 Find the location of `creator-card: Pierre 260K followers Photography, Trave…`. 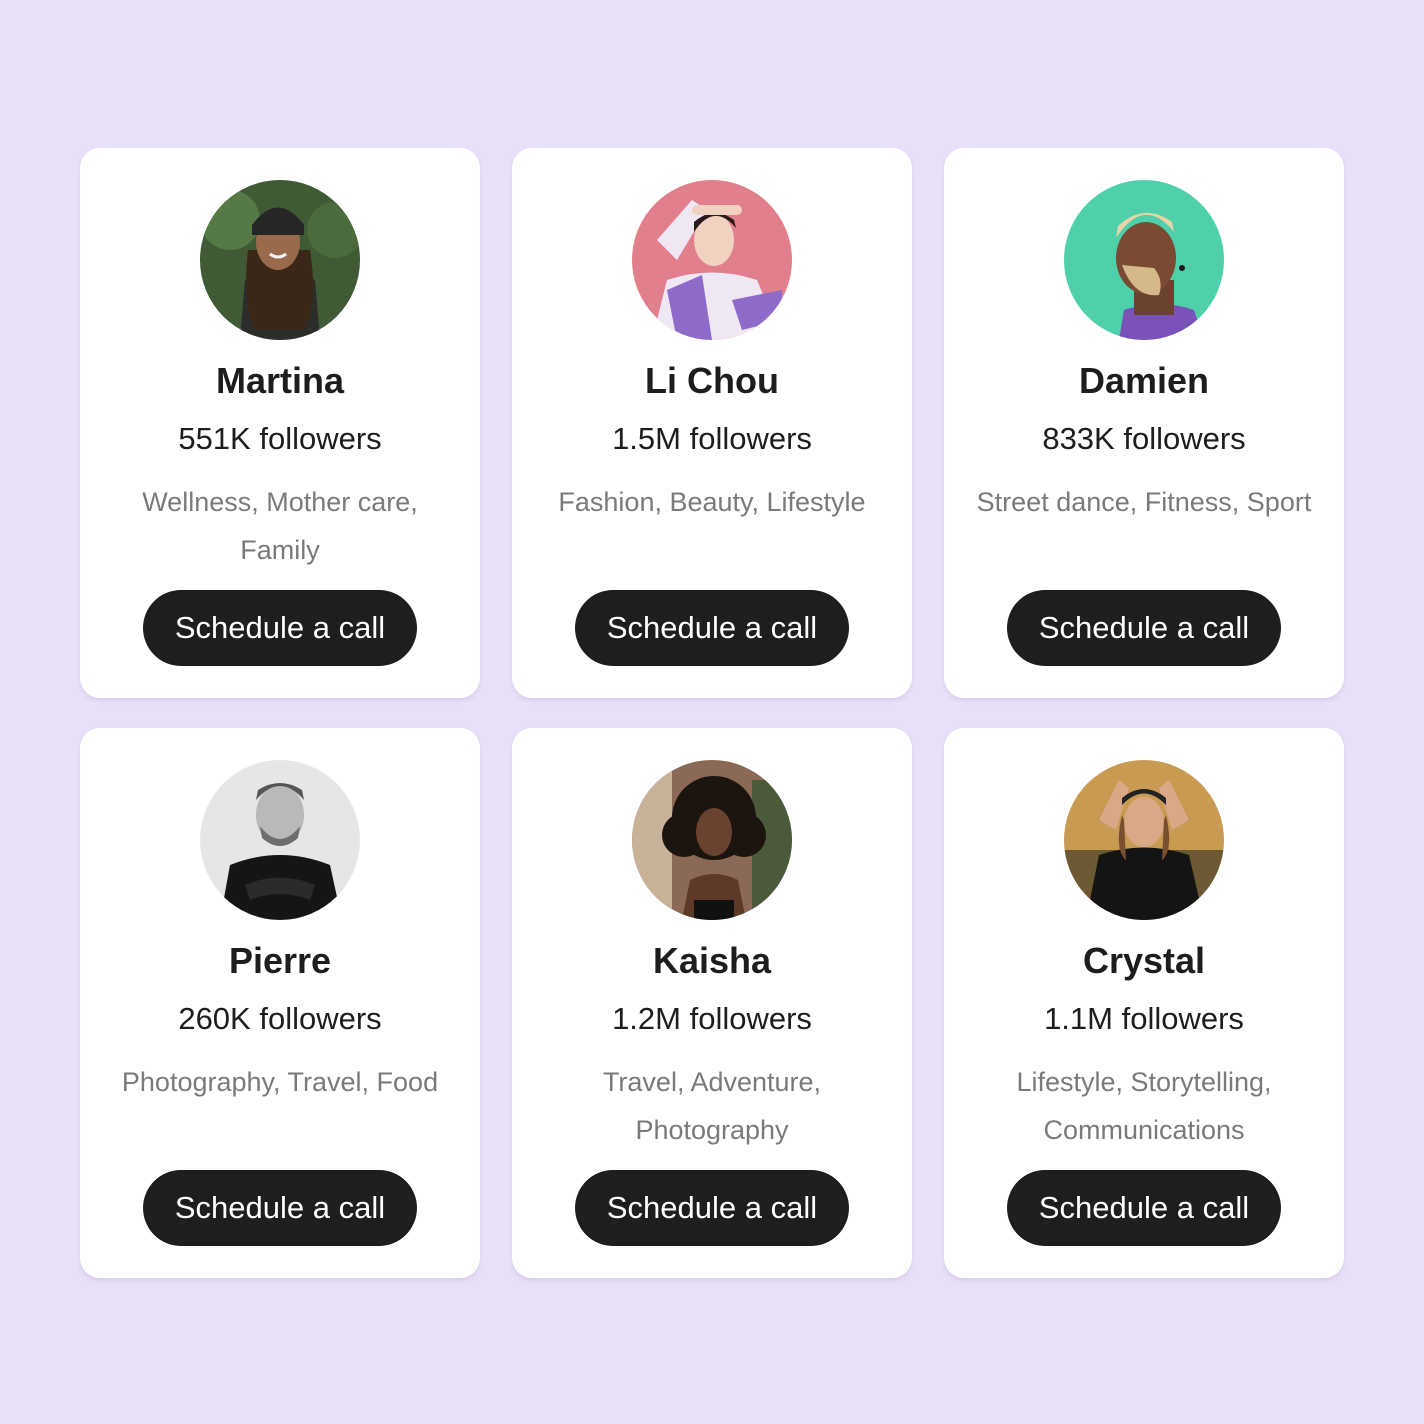

creator-card: Pierre 260K followers Photography, Trave… is located at coordinates (280, 1003).